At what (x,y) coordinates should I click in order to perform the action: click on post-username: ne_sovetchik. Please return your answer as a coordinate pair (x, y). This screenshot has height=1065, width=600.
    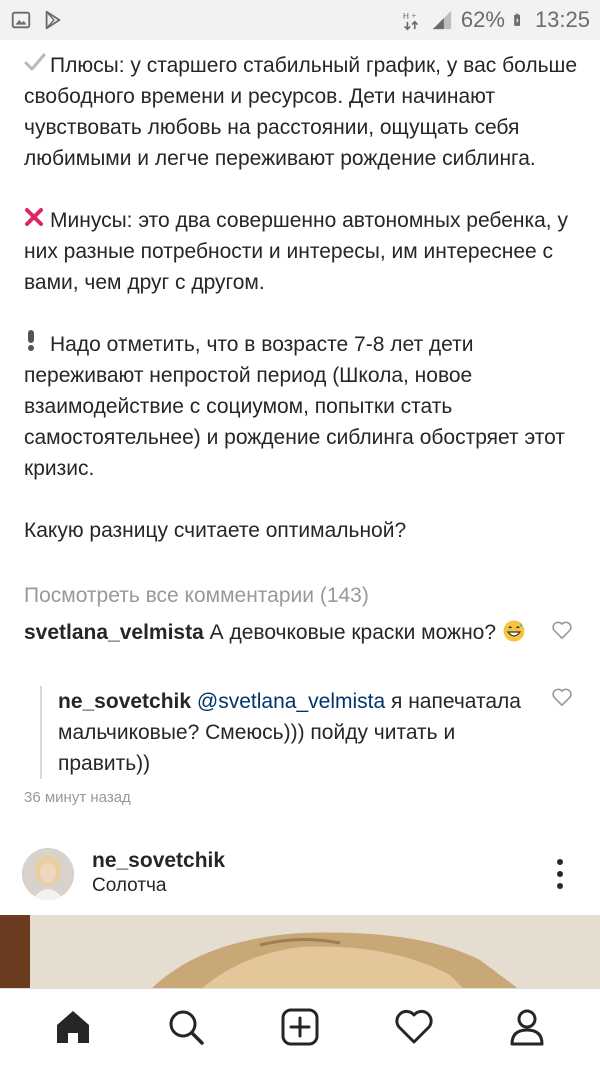
    Looking at the image, I should click on (158, 861).